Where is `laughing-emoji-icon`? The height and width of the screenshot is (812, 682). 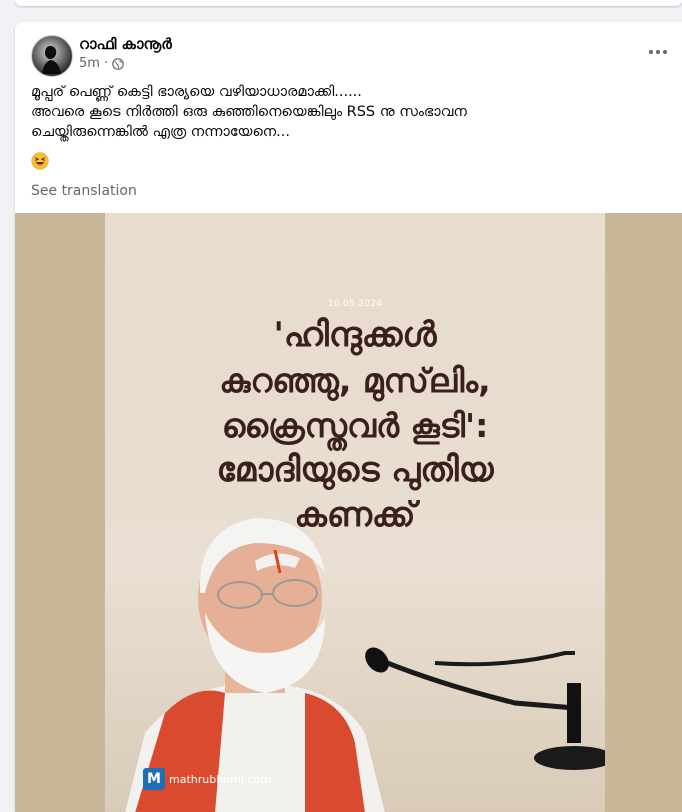
laughing-emoji-icon is located at coordinates (40, 161).